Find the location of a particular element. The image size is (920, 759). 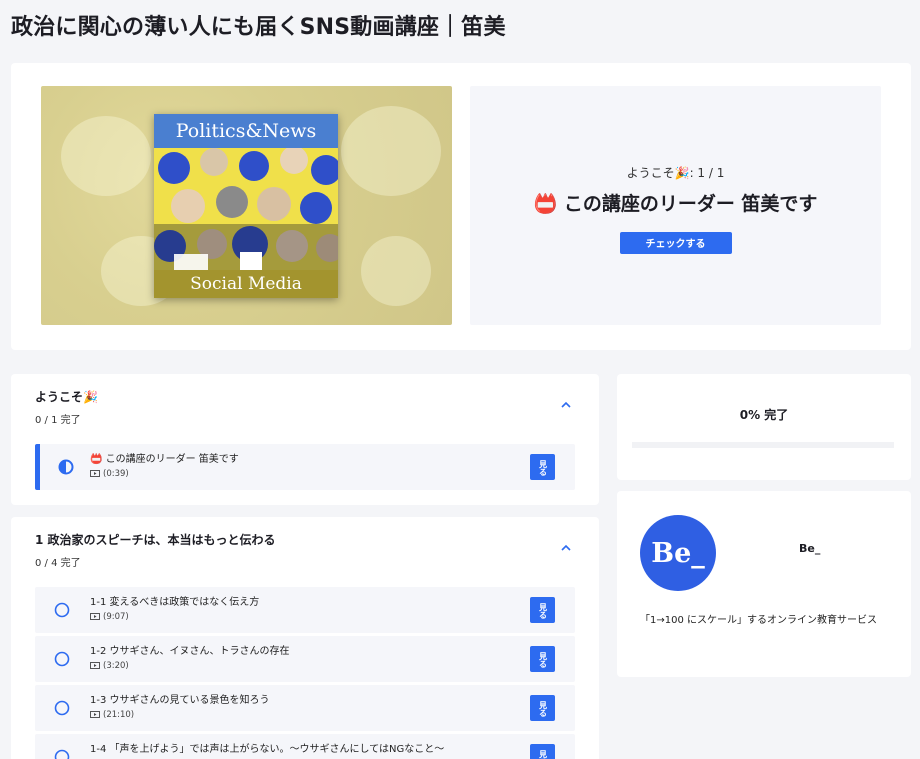

crowd-illustration is located at coordinates (246, 209).